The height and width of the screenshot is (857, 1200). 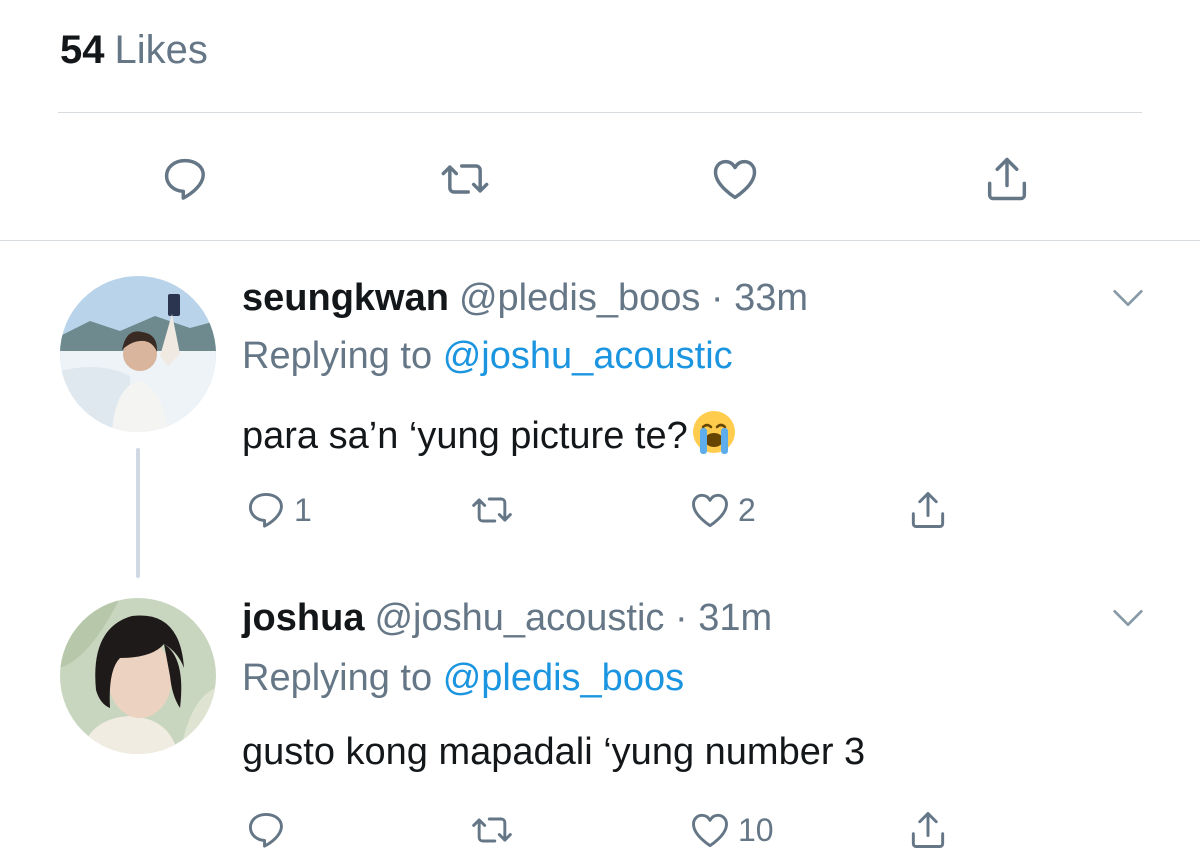 I want to click on display-name: seungkwan, so click(x=345, y=298).